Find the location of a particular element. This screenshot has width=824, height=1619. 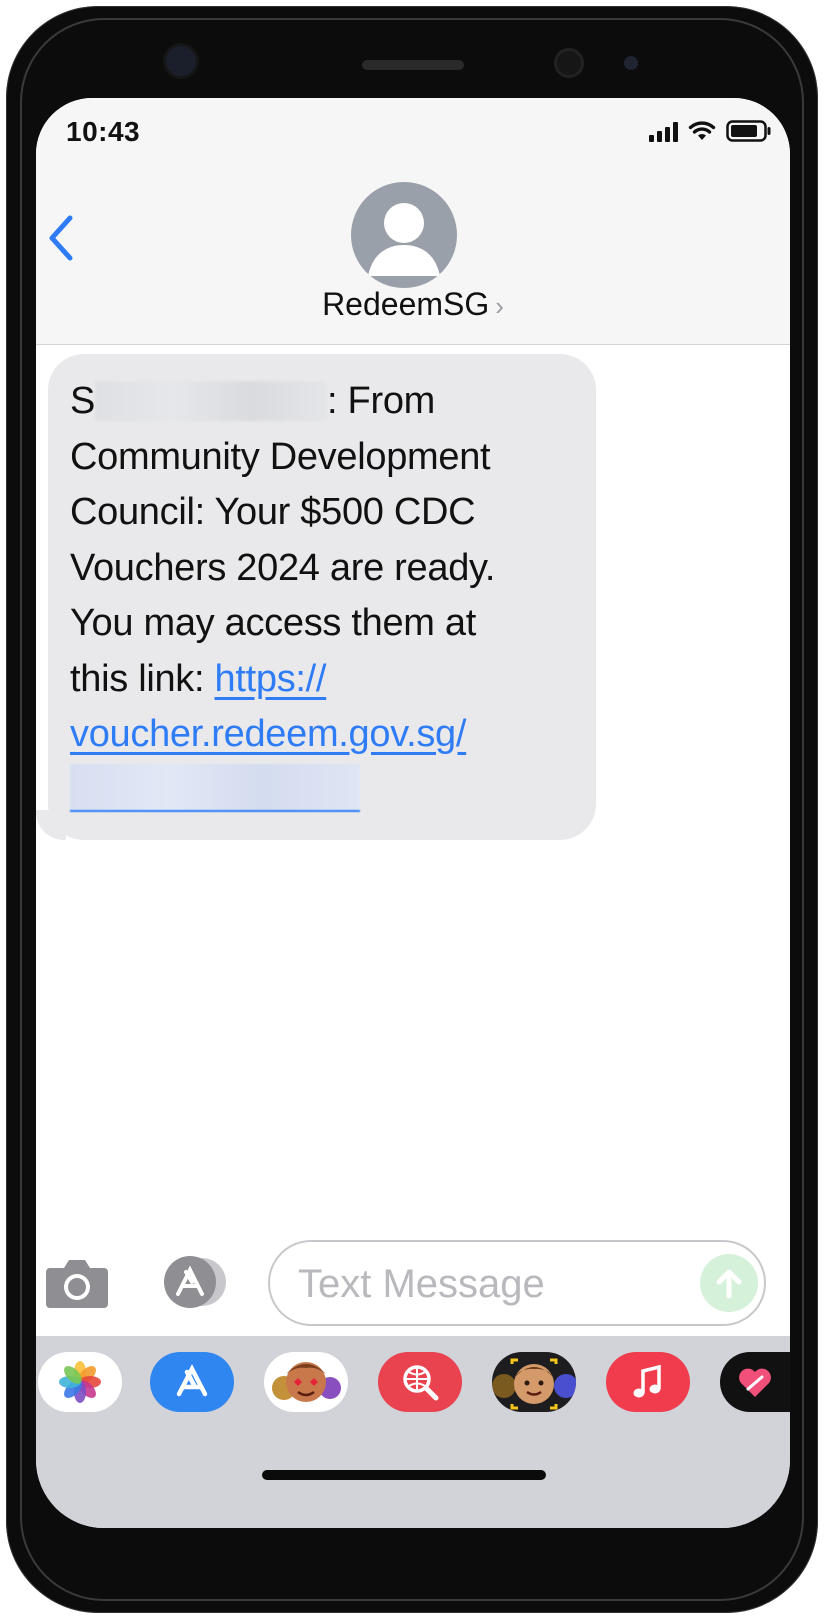

status-bar: 10:43 is located at coordinates (413, 131).